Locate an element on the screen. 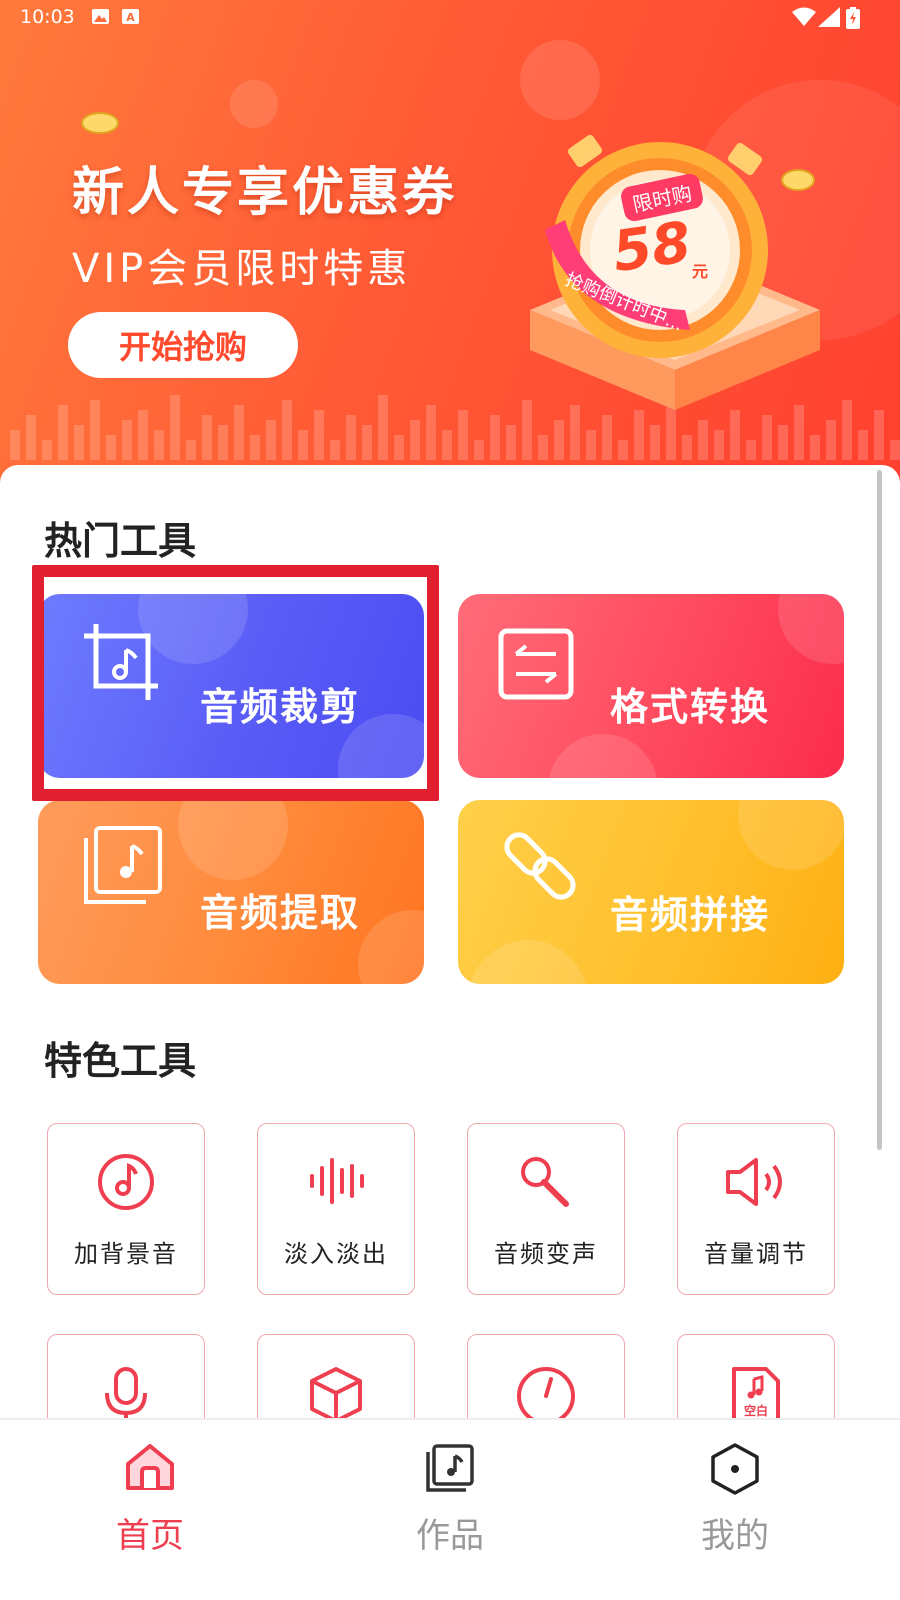 This screenshot has width=900, height=1600. feature-voice-change: 音频变声 is located at coordinates (546, 1209).